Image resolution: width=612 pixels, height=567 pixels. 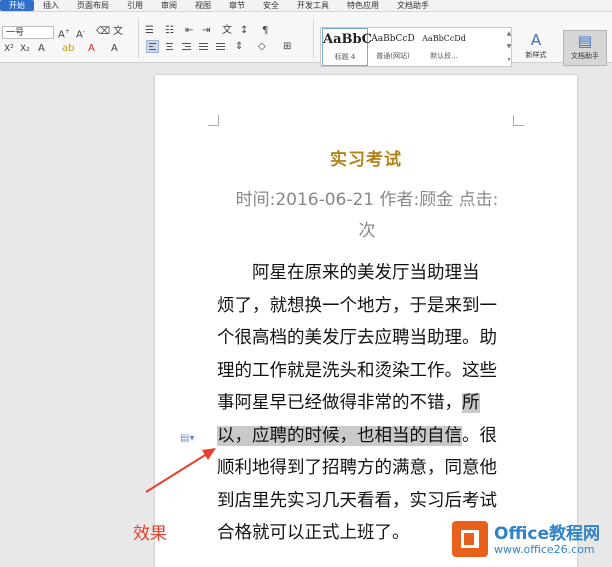 What do you see at coordinates (186, 46) in the screenshot?
I see `align-right-button` at bounding box center [186, 46].